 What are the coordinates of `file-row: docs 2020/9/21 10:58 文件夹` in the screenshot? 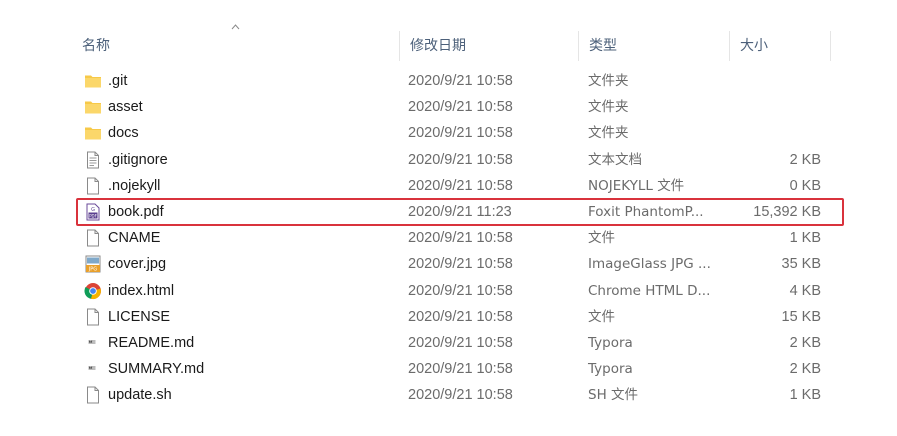 It's located at (460, 133).